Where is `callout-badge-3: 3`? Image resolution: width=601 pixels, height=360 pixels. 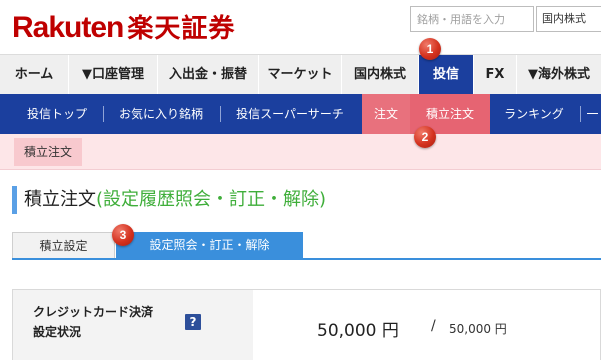 callout-badge-3: 3 is located at coordinates (123, 235).